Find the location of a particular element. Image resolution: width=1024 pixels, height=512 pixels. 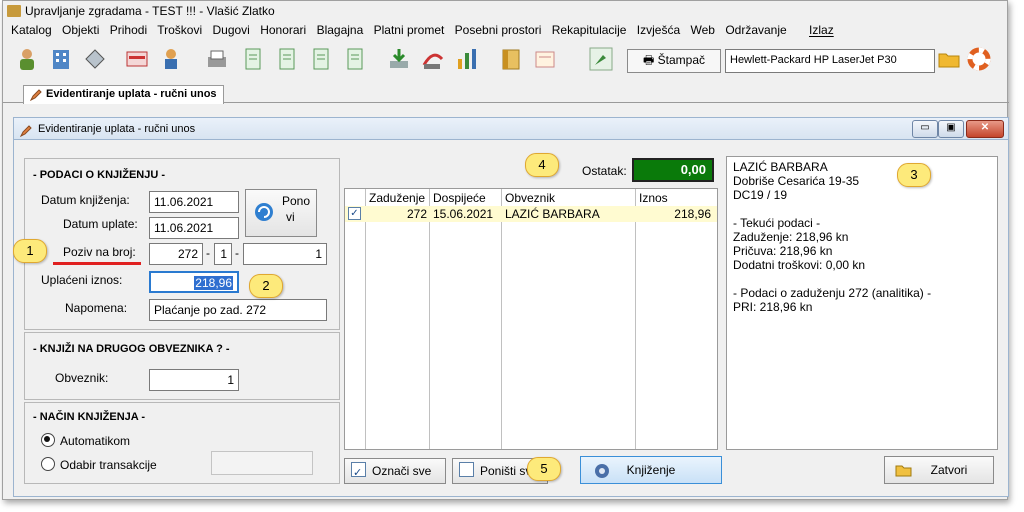

datum-knjizenja-label: Datum knjiženja: is located at coordinates (85, 200).